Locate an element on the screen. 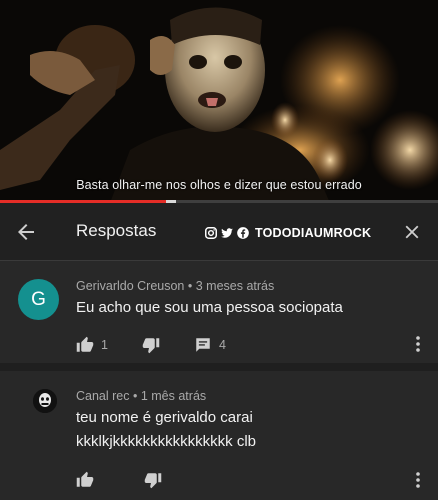  instagram-icon is located at coordinates (211, 233).